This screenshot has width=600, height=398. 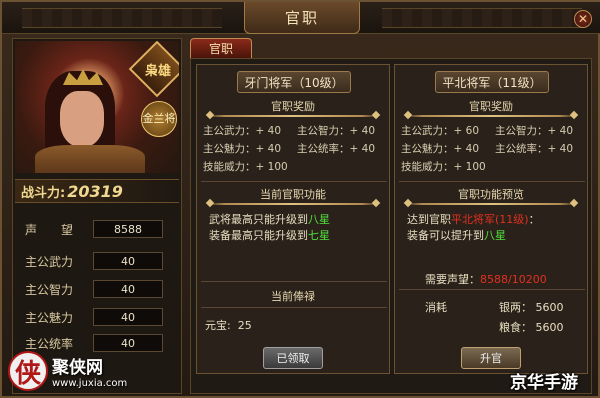 I want to click on stat-label: 主公魅力, so click(x=49, y=317).